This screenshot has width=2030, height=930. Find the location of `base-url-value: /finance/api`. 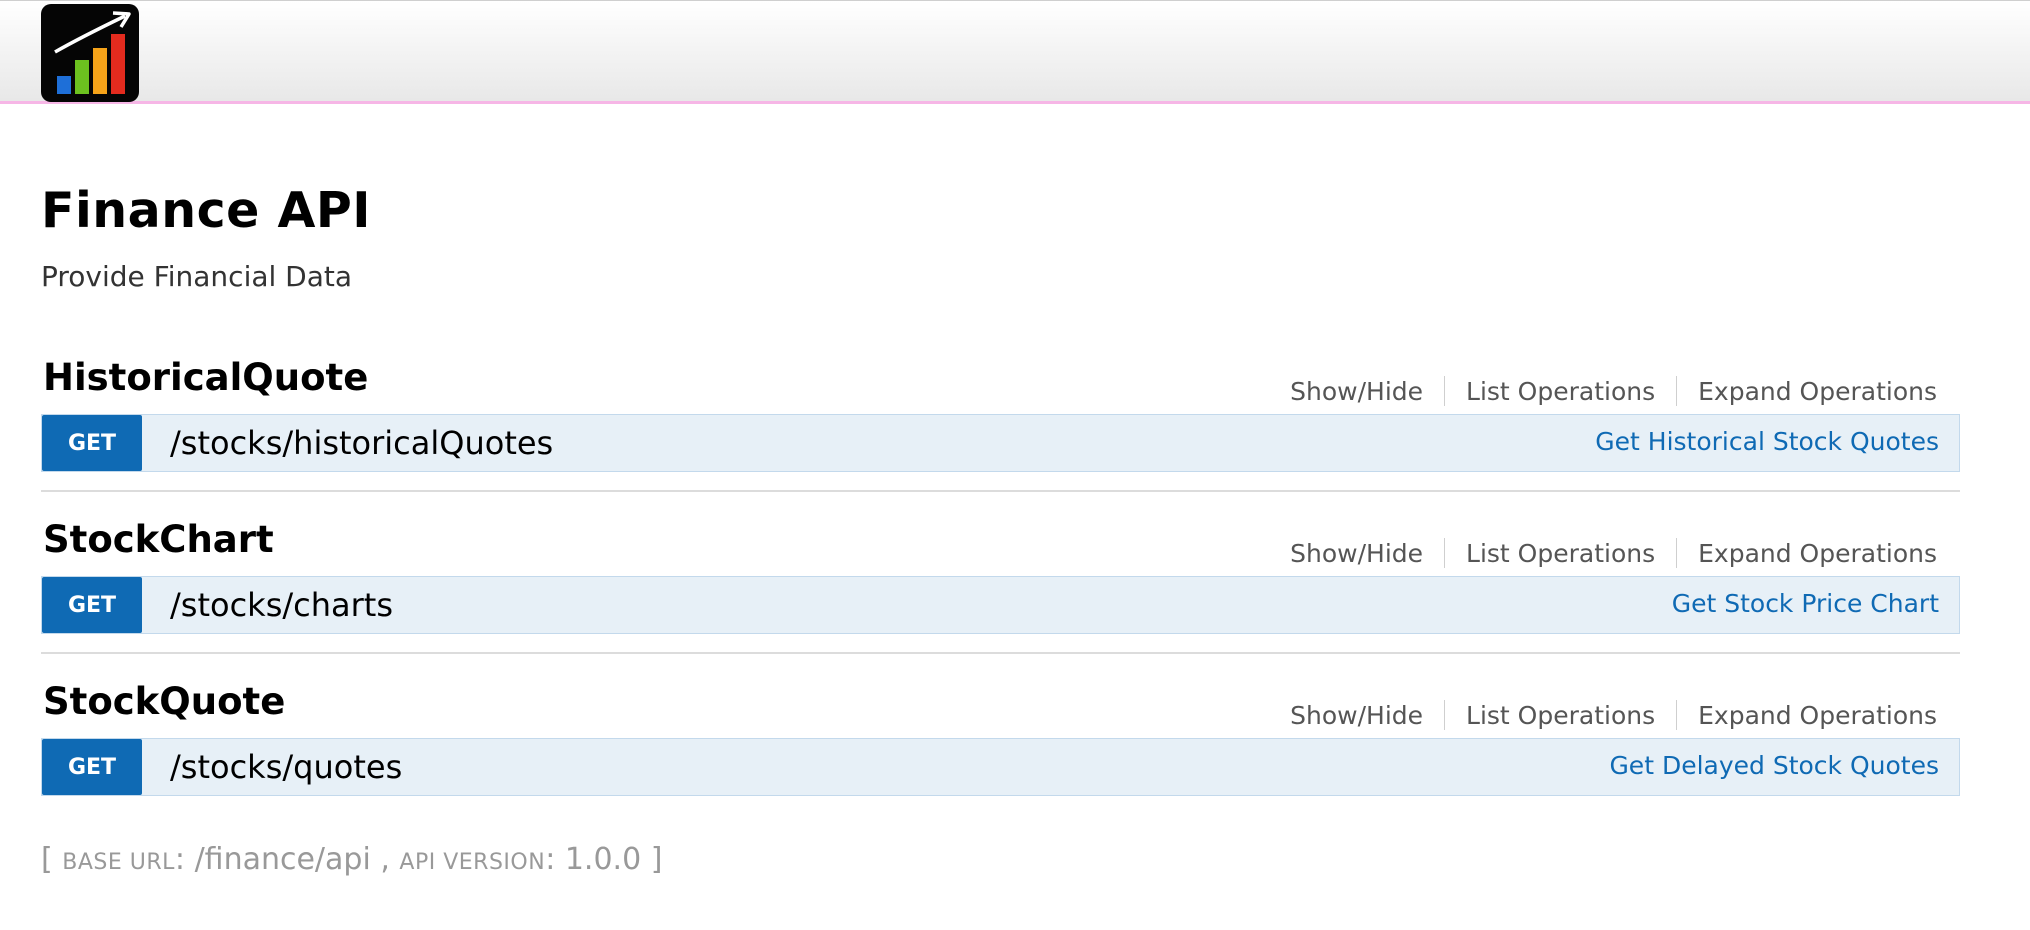

base-url-value: /finance/api is located at coordinates (282, 859).